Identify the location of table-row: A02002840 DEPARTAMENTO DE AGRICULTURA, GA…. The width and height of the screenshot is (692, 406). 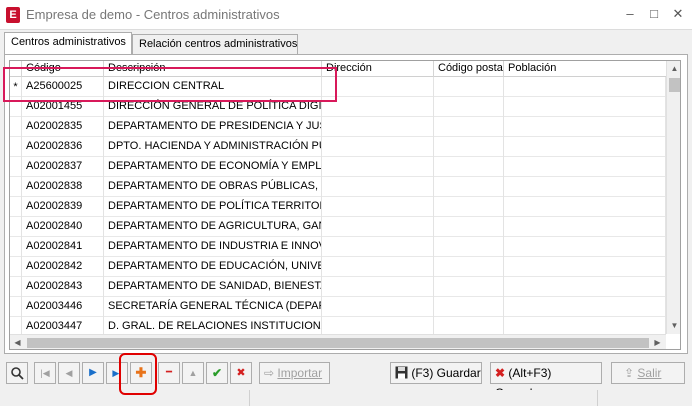
(338, 227).